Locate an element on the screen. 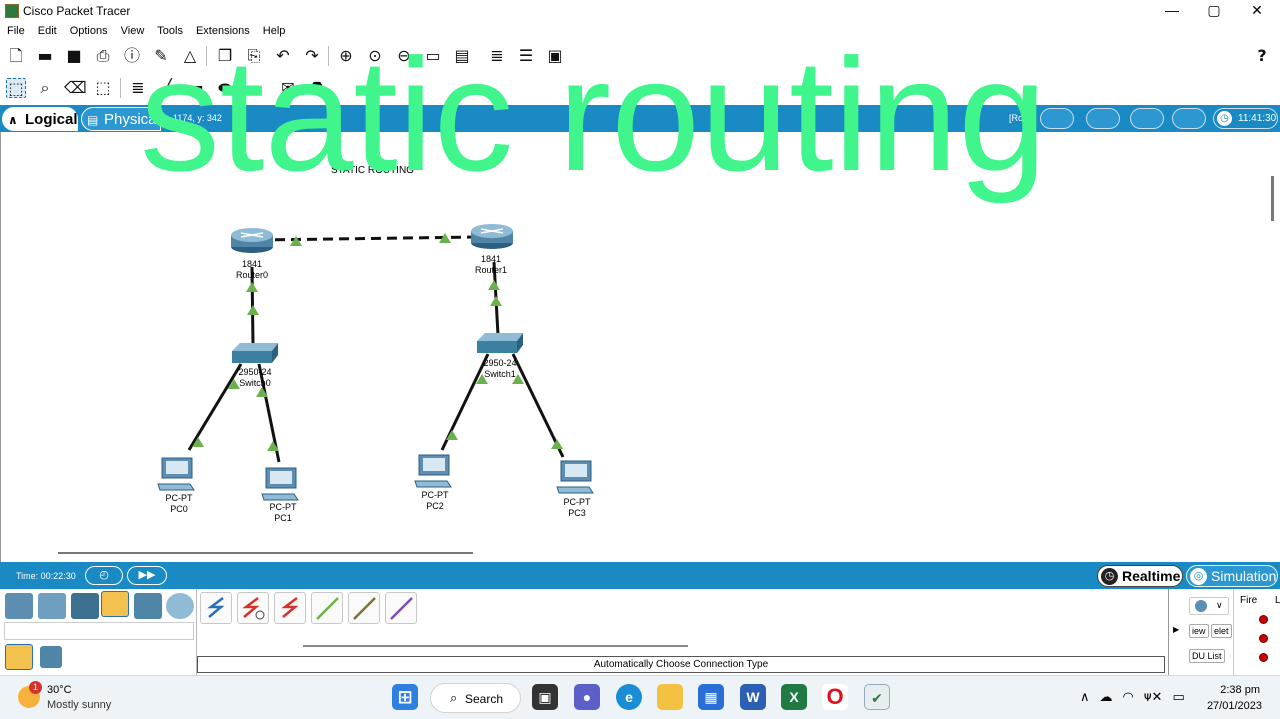 Image resolution: width=1280 pixels, height=719 pixels. viewport-button is located at coordinates (1103, 118).